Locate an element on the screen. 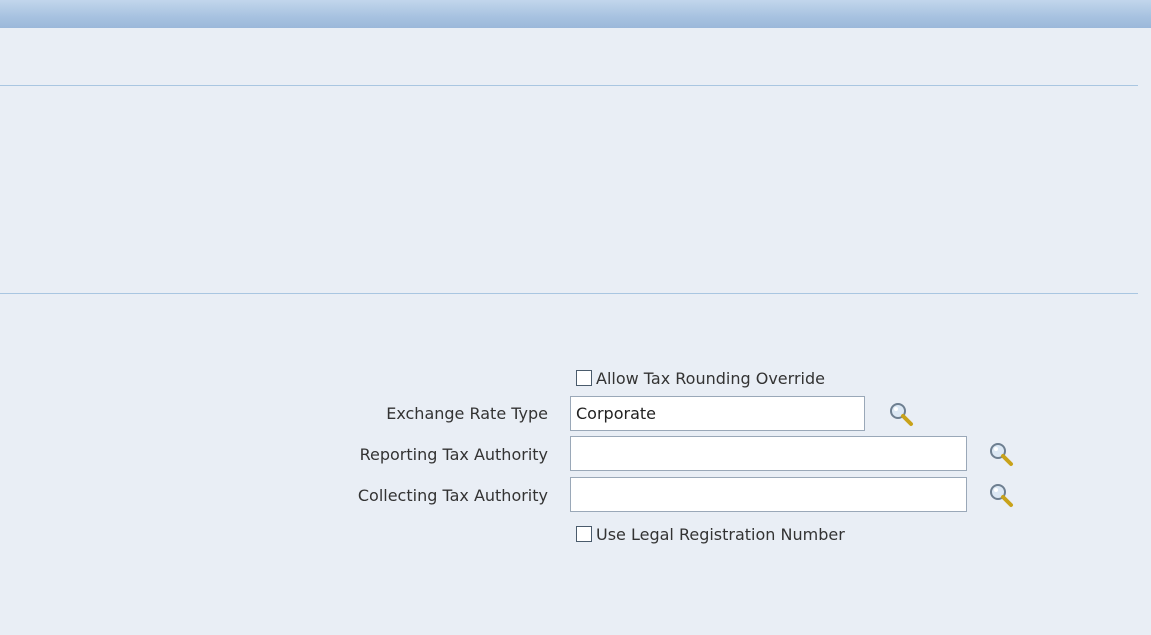  reporting-tax-authority-search-icon is located at coordinates (1001, 454).